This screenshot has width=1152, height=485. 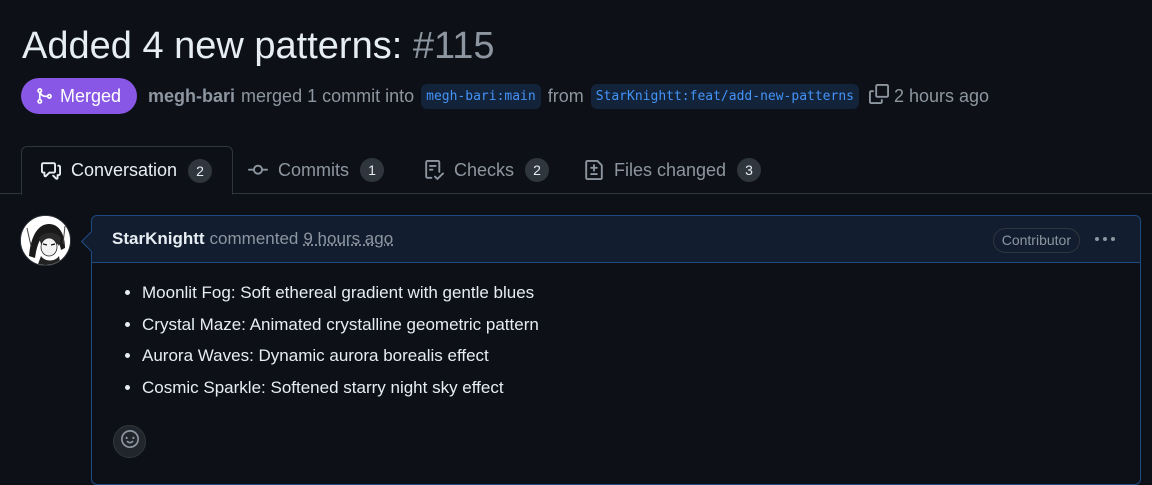 I want to click on merged-state-label: Merged, so click(x=91, y=95).